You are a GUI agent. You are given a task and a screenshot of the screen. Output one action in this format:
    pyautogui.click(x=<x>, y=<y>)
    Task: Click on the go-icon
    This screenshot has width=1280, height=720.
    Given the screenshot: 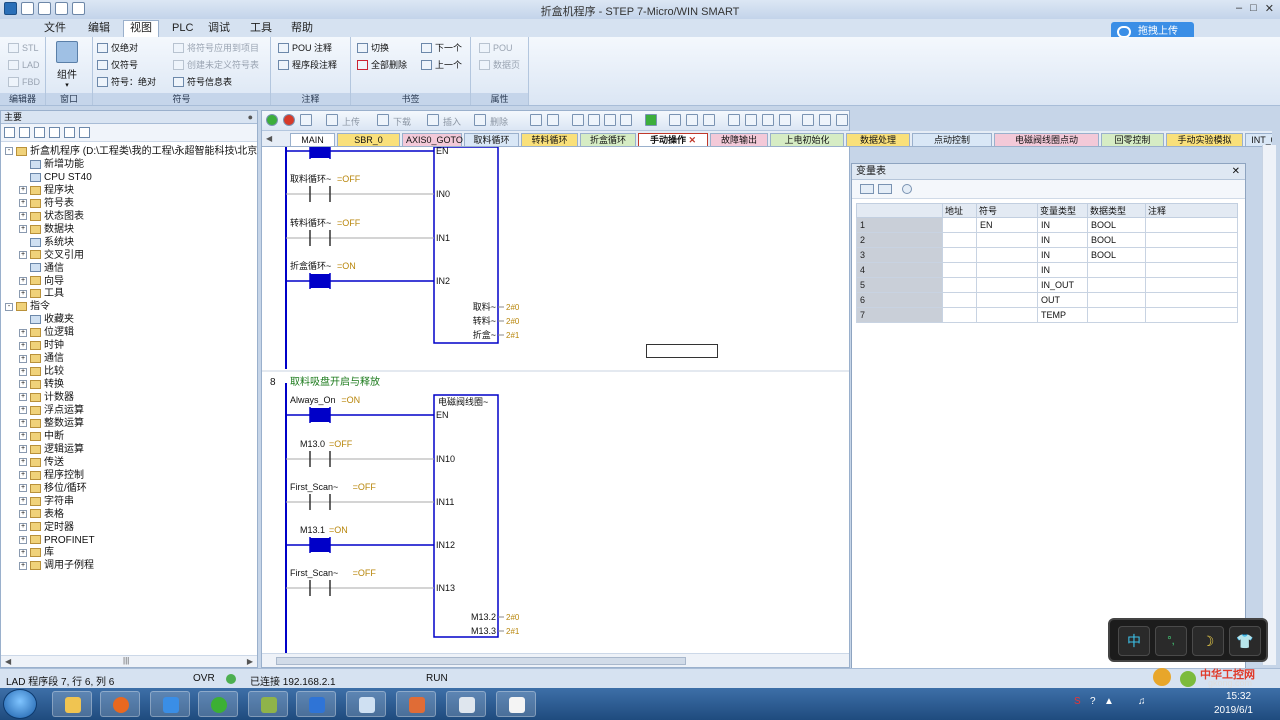 What is the action you would take?
    pyautogui.click(x=651, y=120)
    